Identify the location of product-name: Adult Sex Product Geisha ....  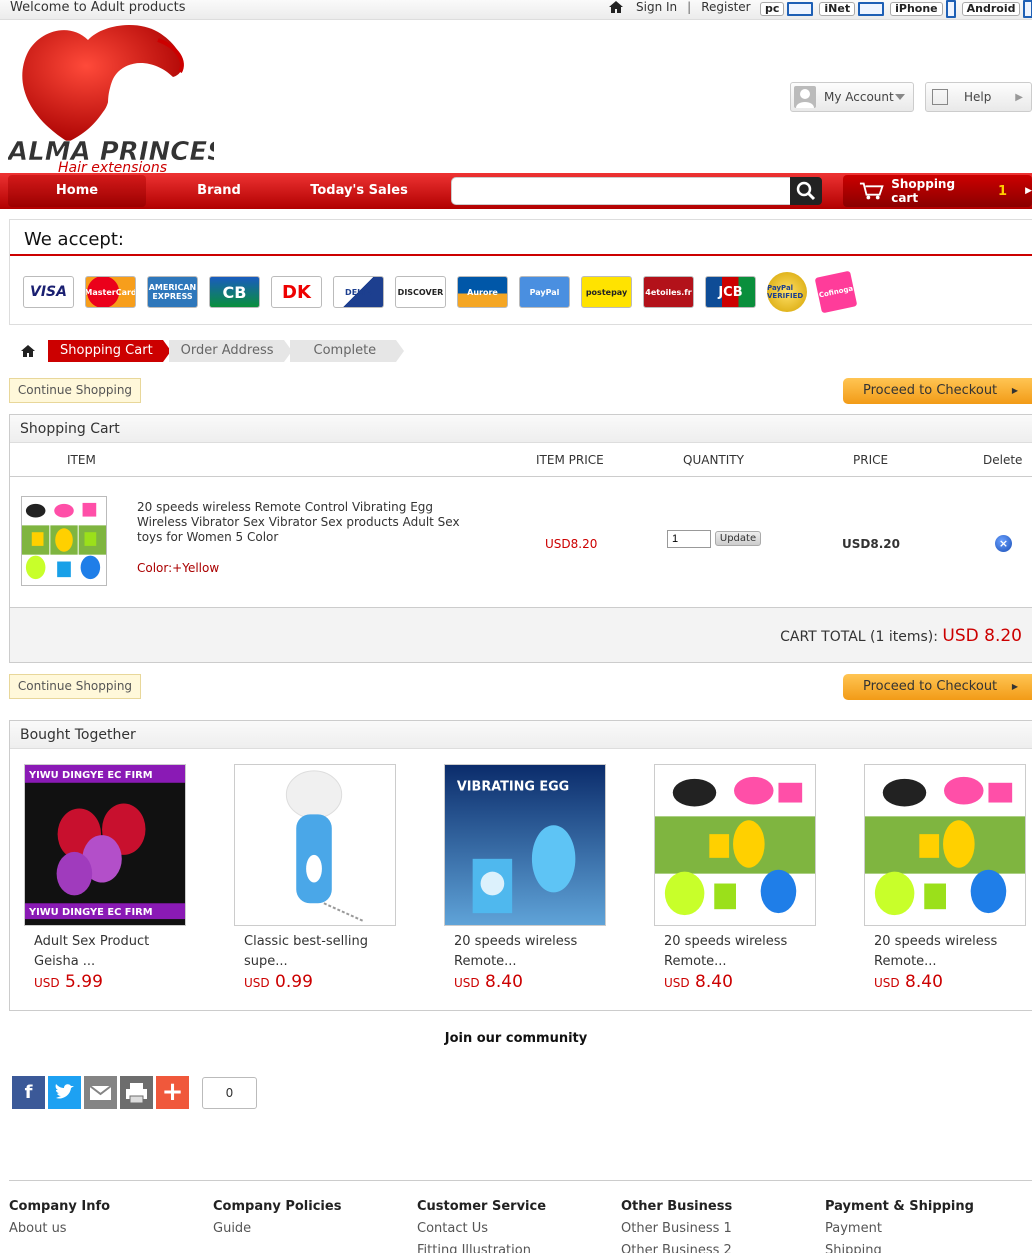
(105, 952).